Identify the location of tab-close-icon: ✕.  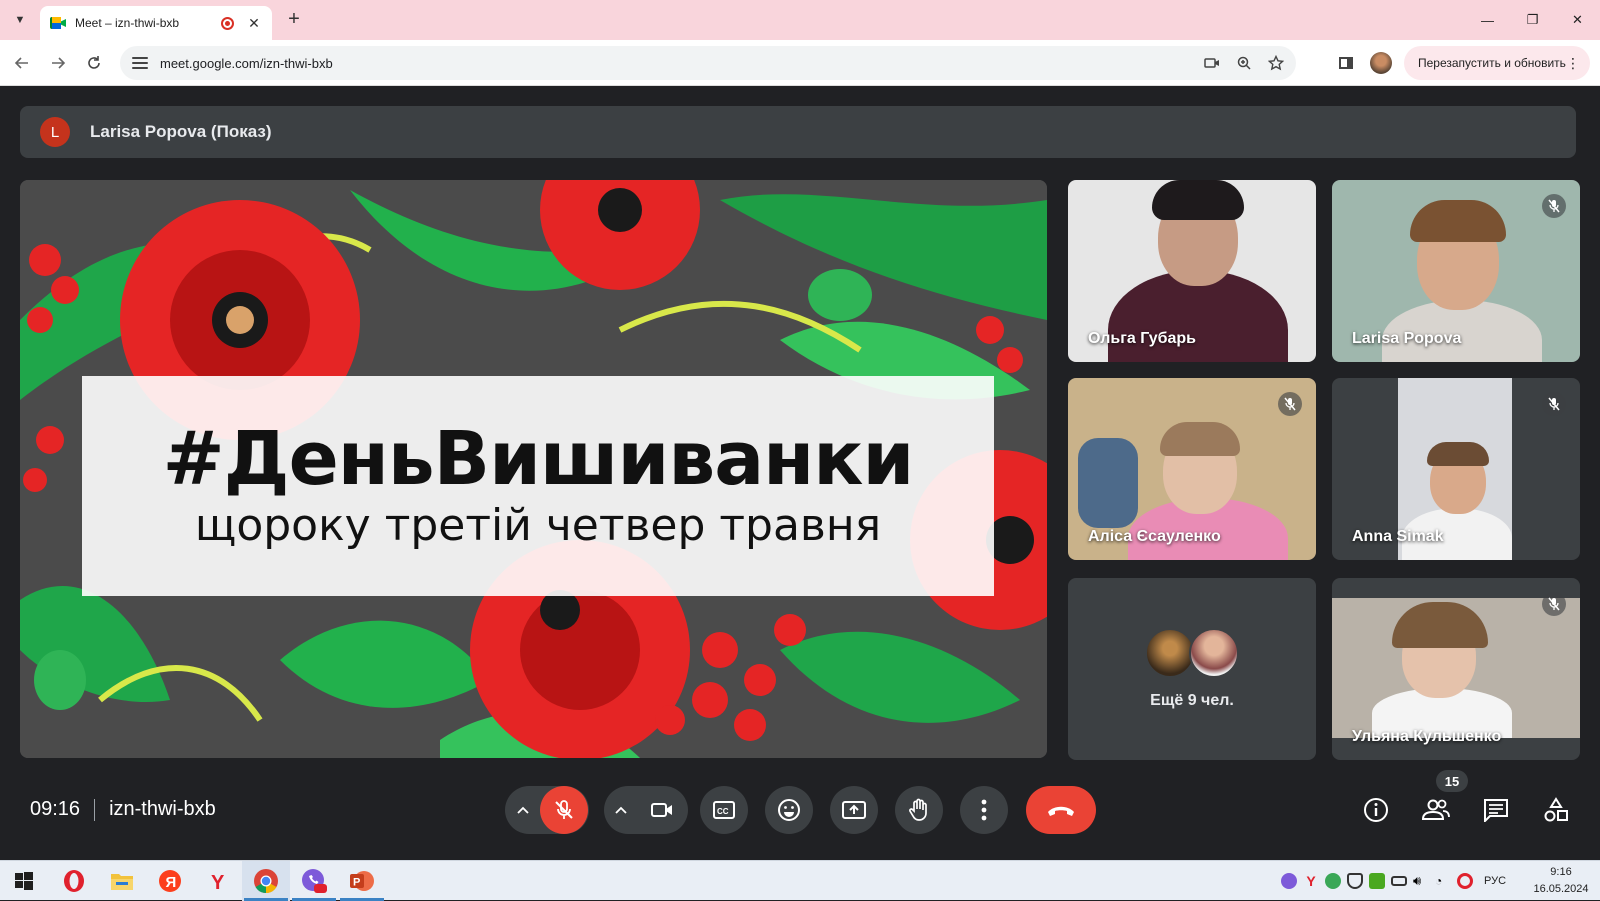
(254, 23).